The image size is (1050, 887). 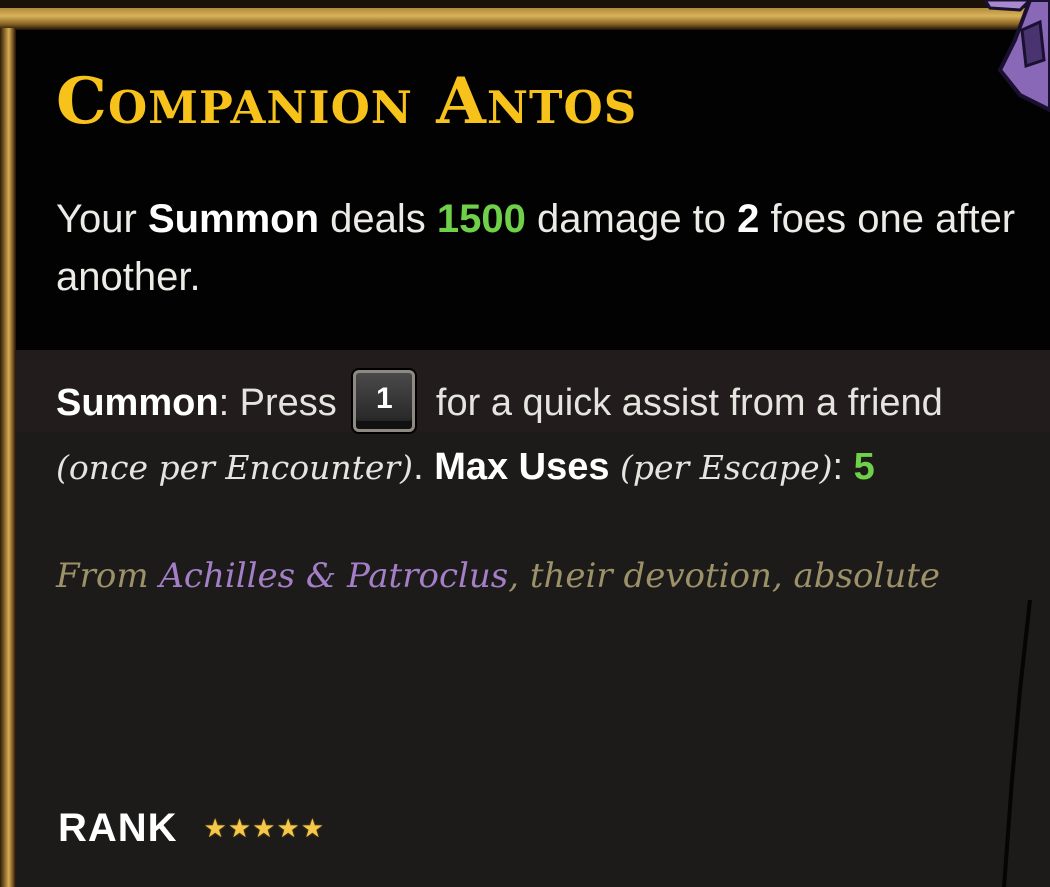 I want to click on corner-ornament-icon, so click(x=1016, y=56).